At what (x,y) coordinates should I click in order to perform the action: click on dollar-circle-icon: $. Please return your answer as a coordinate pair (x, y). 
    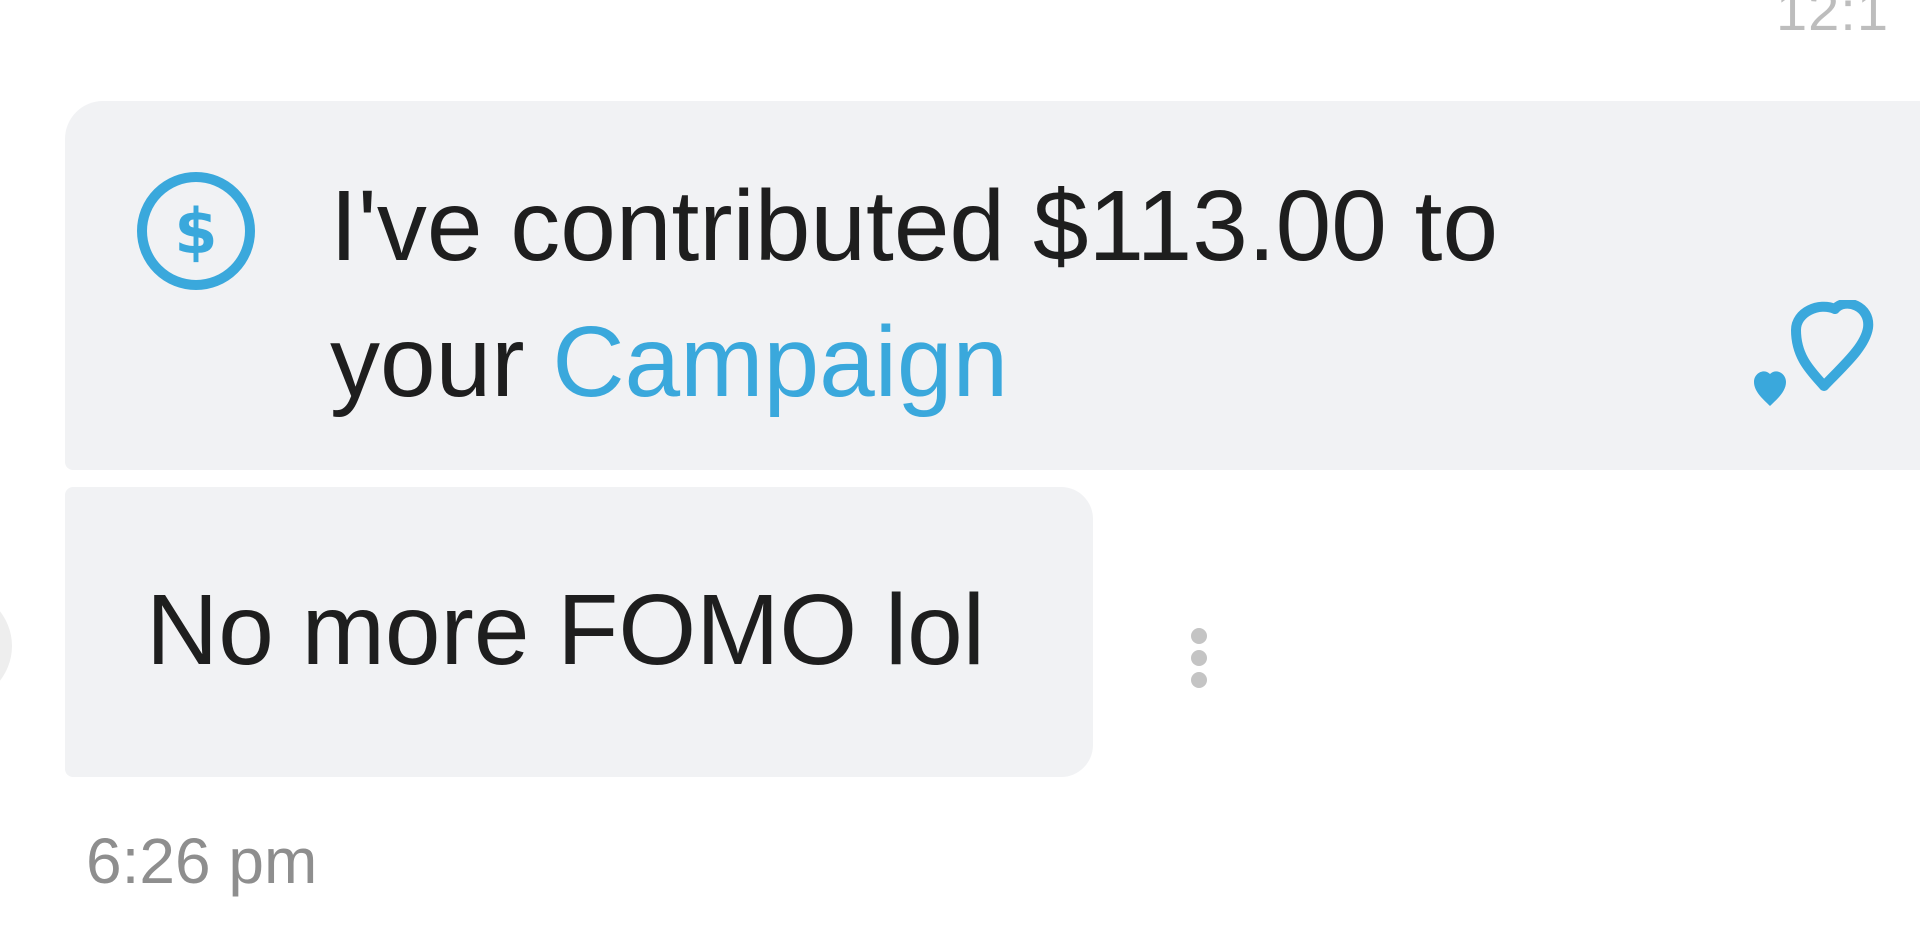
    Looking at the image, I should click on (196, 231).